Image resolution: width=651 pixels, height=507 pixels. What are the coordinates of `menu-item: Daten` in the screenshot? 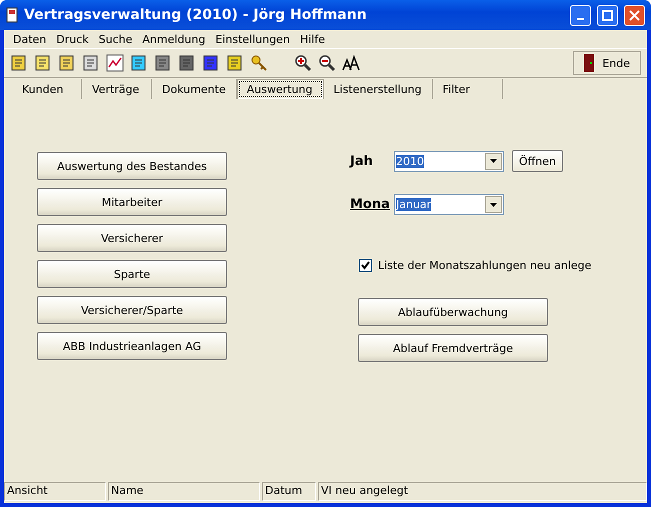 It's located at (30, 39).